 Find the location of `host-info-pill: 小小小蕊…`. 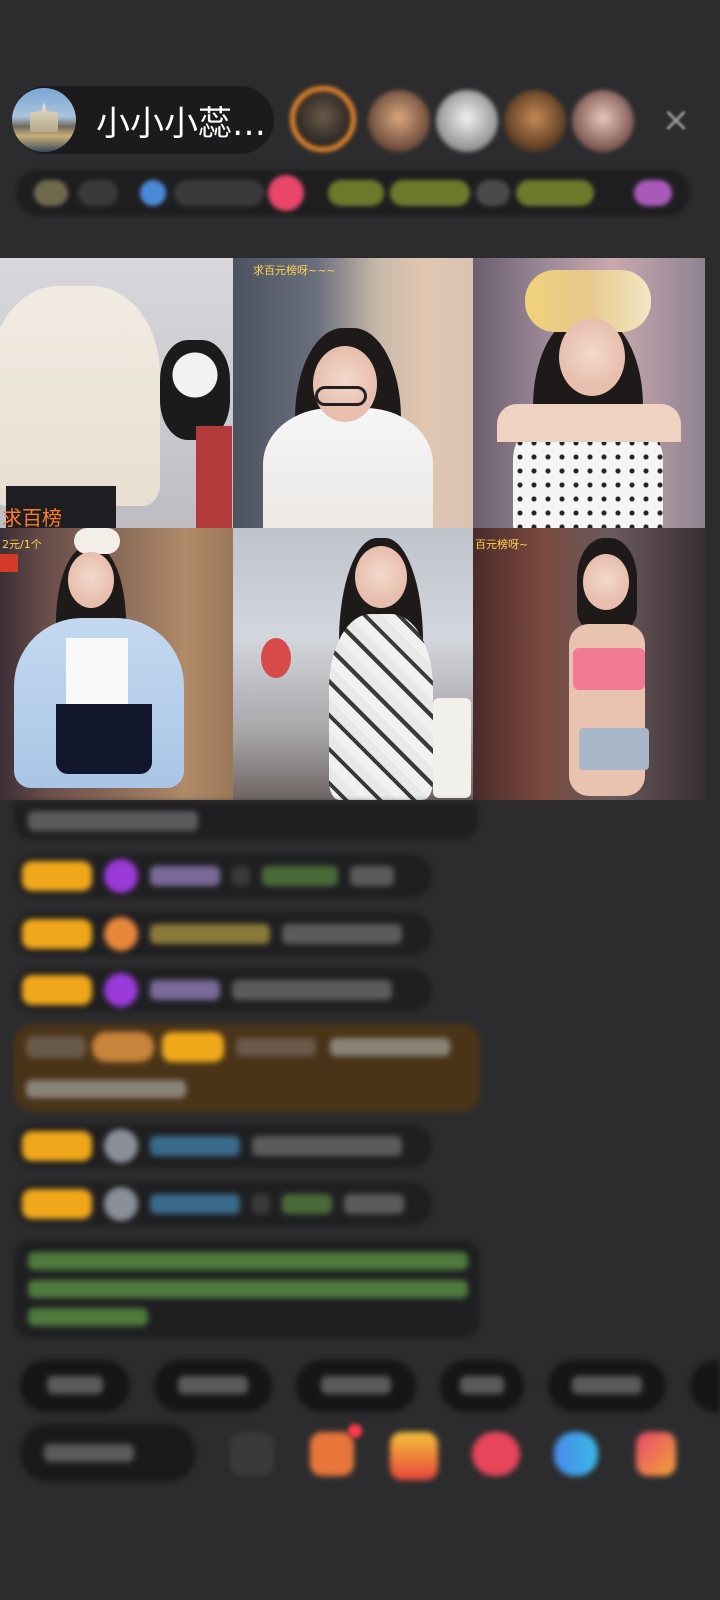

host-info-pill: 小小小蕊… is located at coordinates (143, 120).